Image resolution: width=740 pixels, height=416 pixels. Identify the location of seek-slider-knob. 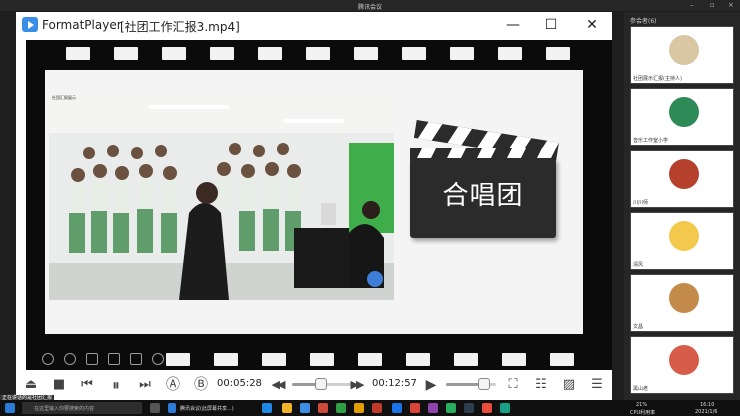
(320, 384).